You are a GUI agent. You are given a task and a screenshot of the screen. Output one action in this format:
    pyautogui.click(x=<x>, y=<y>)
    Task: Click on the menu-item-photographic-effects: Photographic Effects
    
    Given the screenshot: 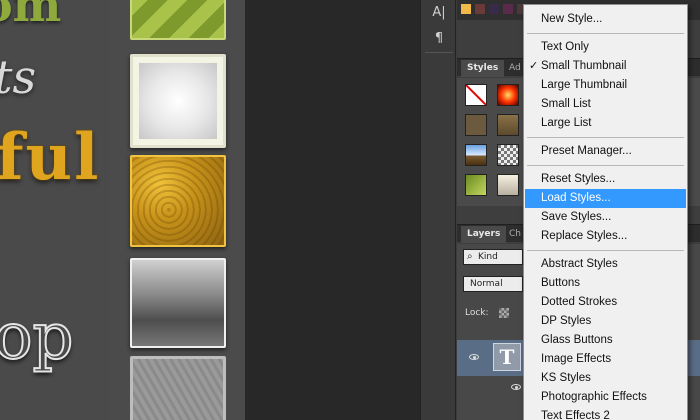 What is the action you would take?
    pyautogui.click(x=605, y=397)
    